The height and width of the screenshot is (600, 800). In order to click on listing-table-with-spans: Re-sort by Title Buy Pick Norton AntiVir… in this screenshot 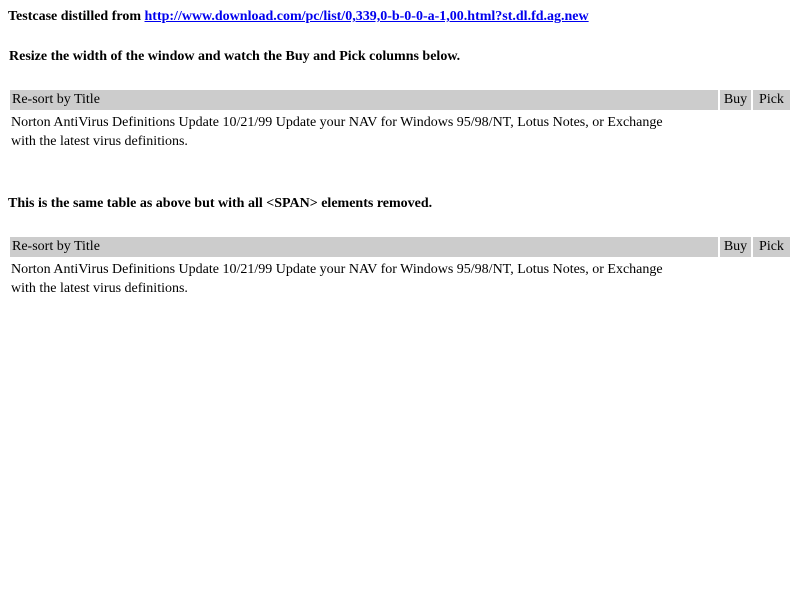, I will do `click(400, 120)`.